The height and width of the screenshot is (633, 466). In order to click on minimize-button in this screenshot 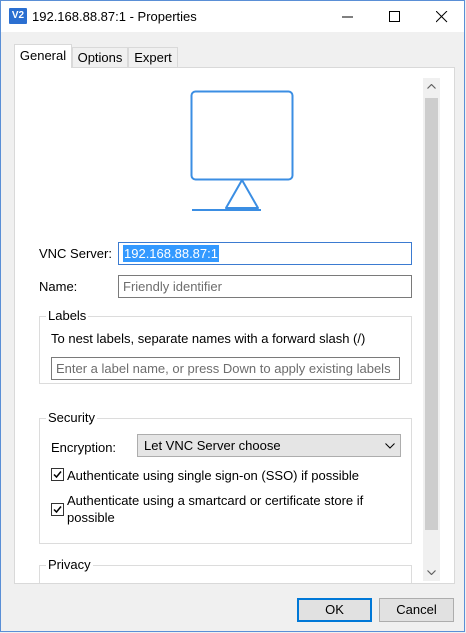, I will do `click(348, 16)`.